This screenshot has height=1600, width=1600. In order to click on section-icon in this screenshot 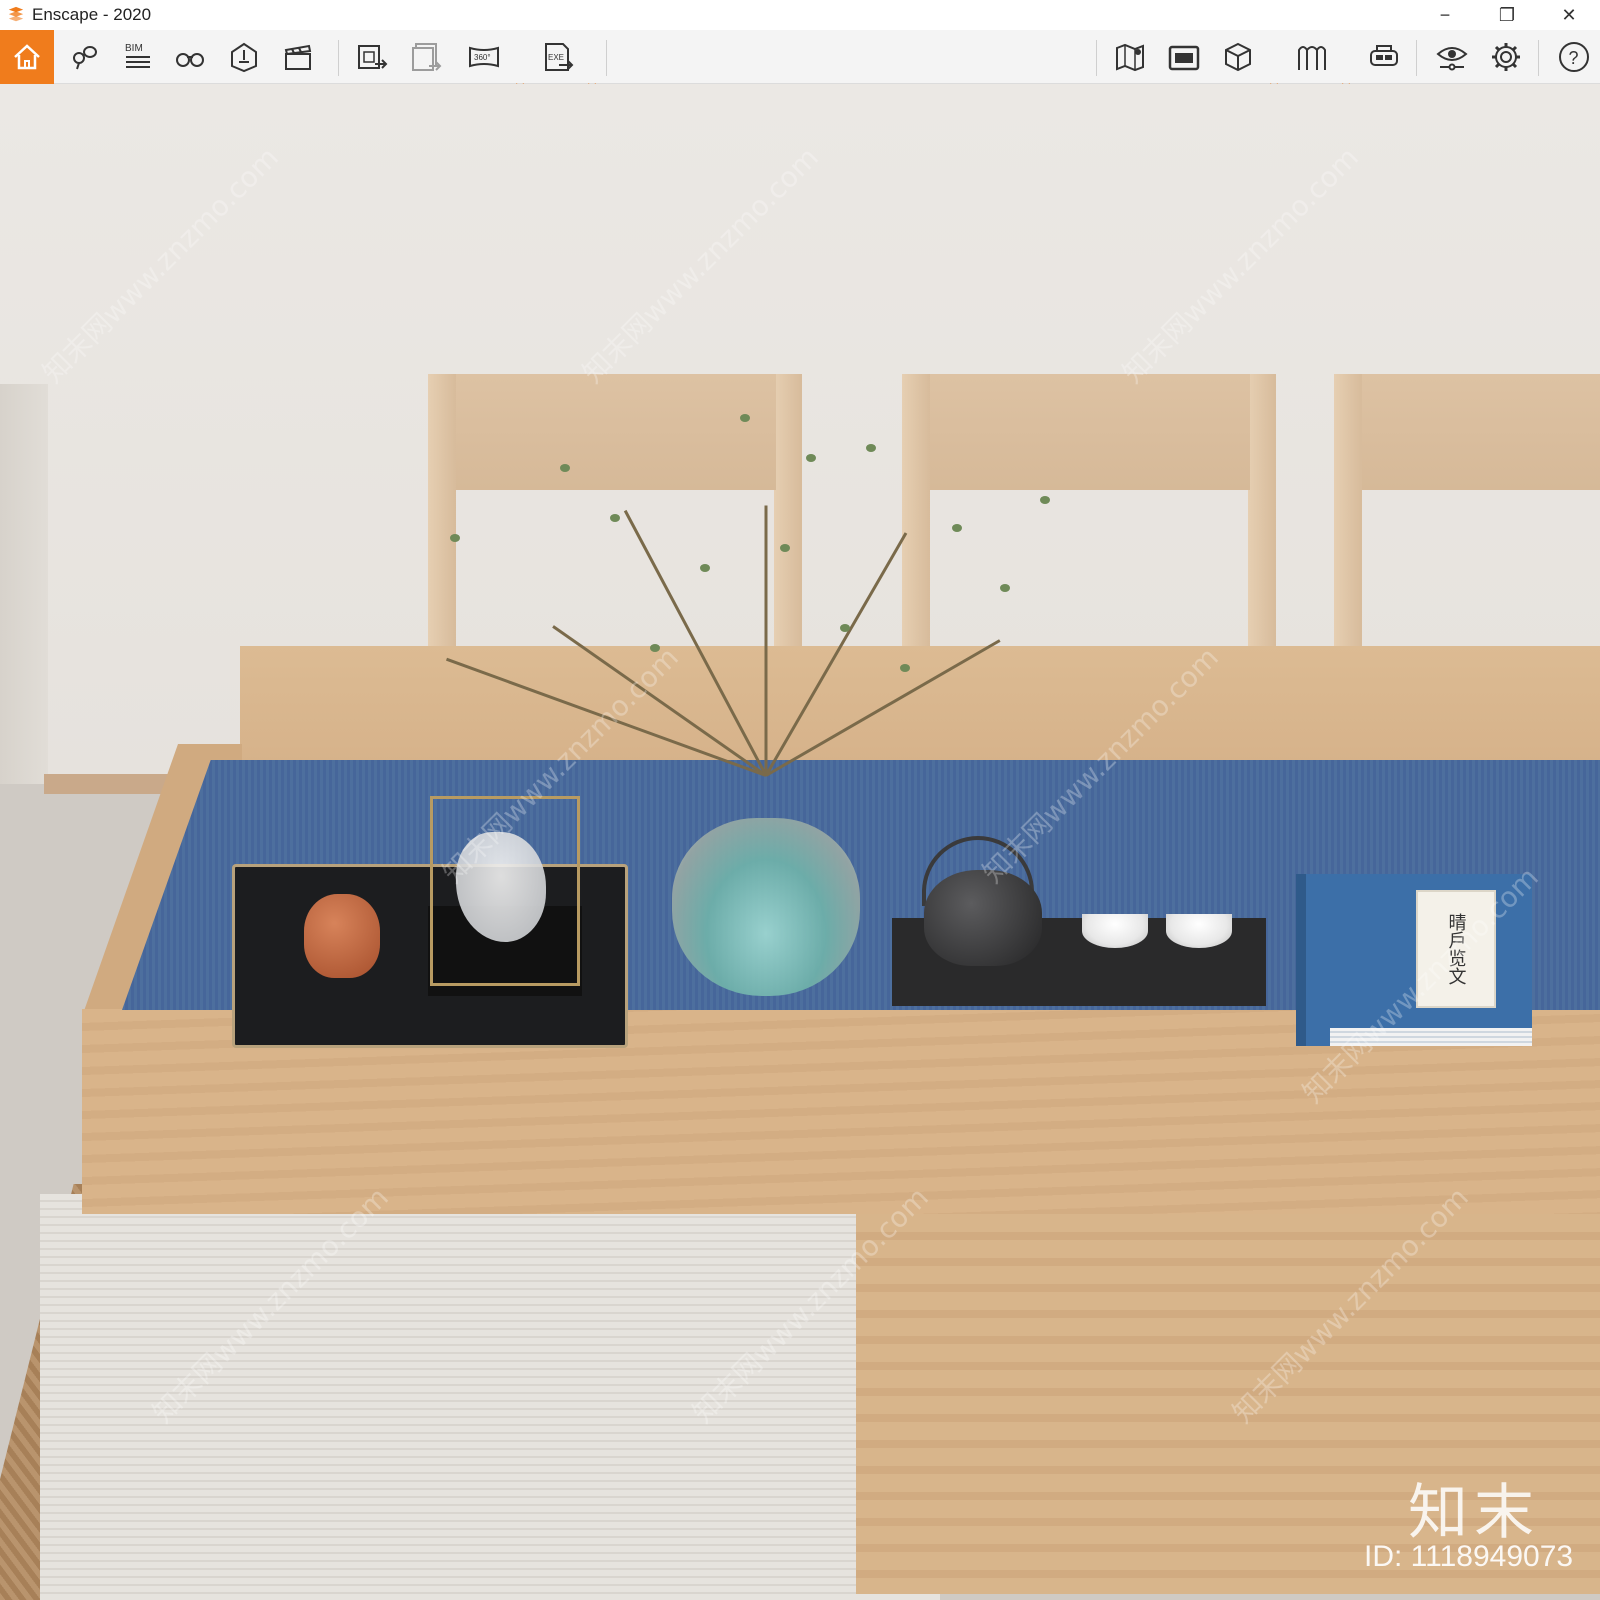, I will do `click(1312, 58)`.